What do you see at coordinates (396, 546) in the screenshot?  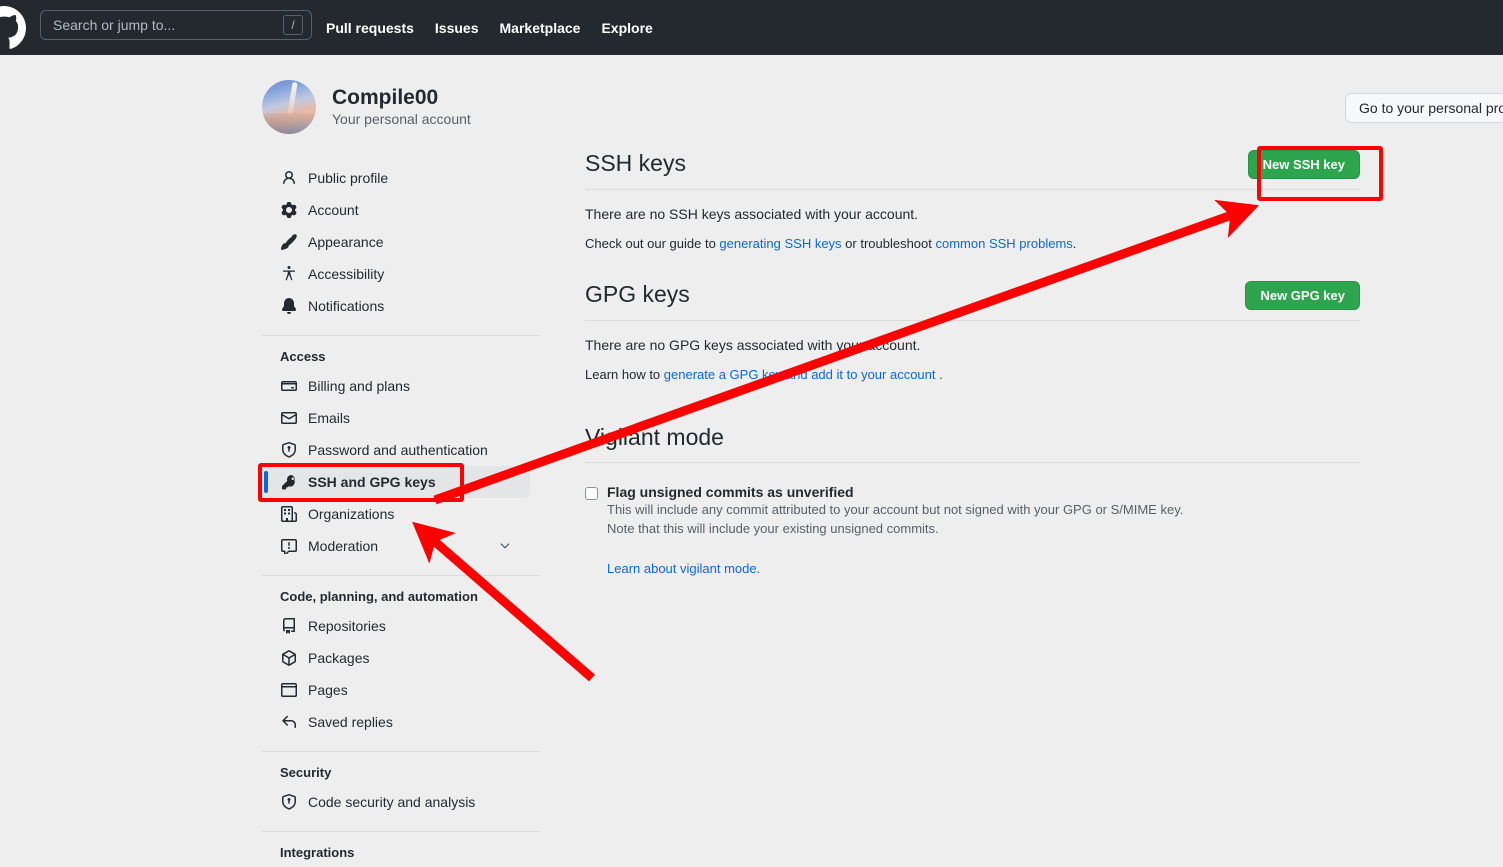 I see `sidebar-item-moderation: Moderation` at bounding box center [396, 546].